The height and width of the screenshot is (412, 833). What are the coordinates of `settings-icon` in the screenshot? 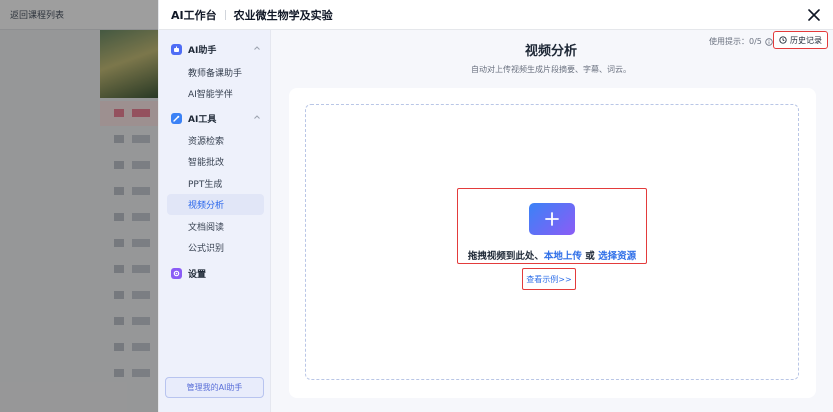 It's located at (176, 273).